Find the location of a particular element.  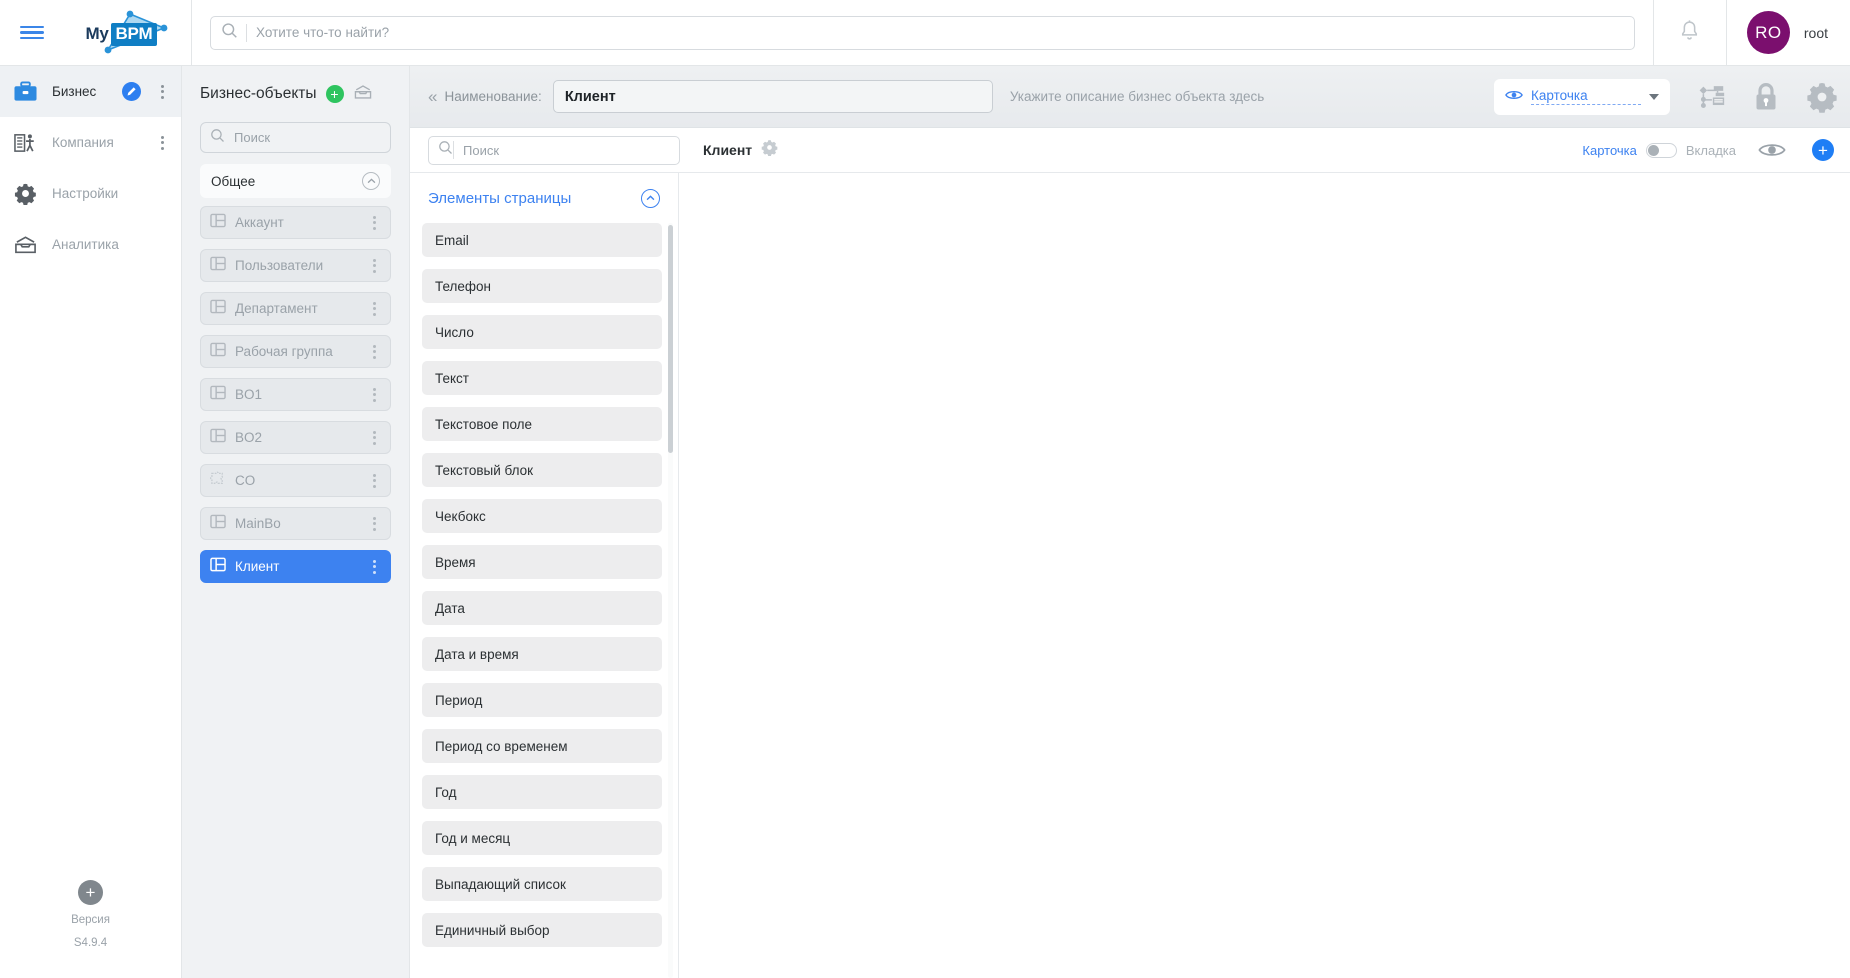

bo-item-label: Клиент is located at coordinates (257, 566).